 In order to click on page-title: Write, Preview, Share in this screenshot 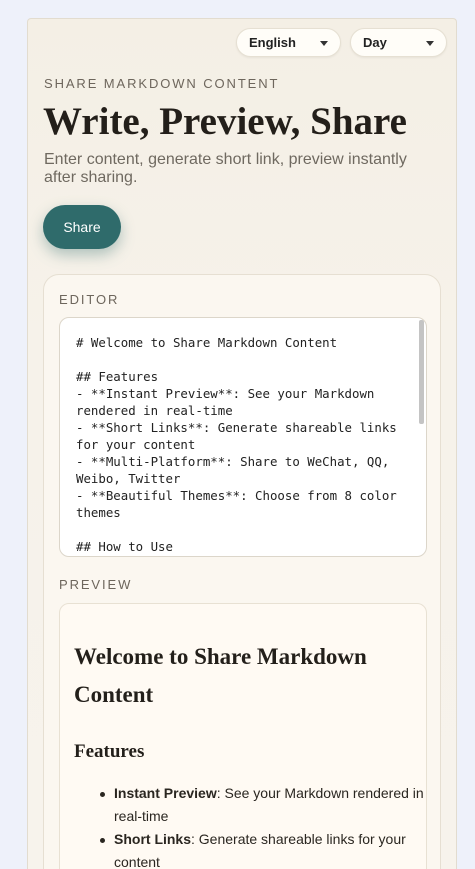, I will do `click(225, 121)`.